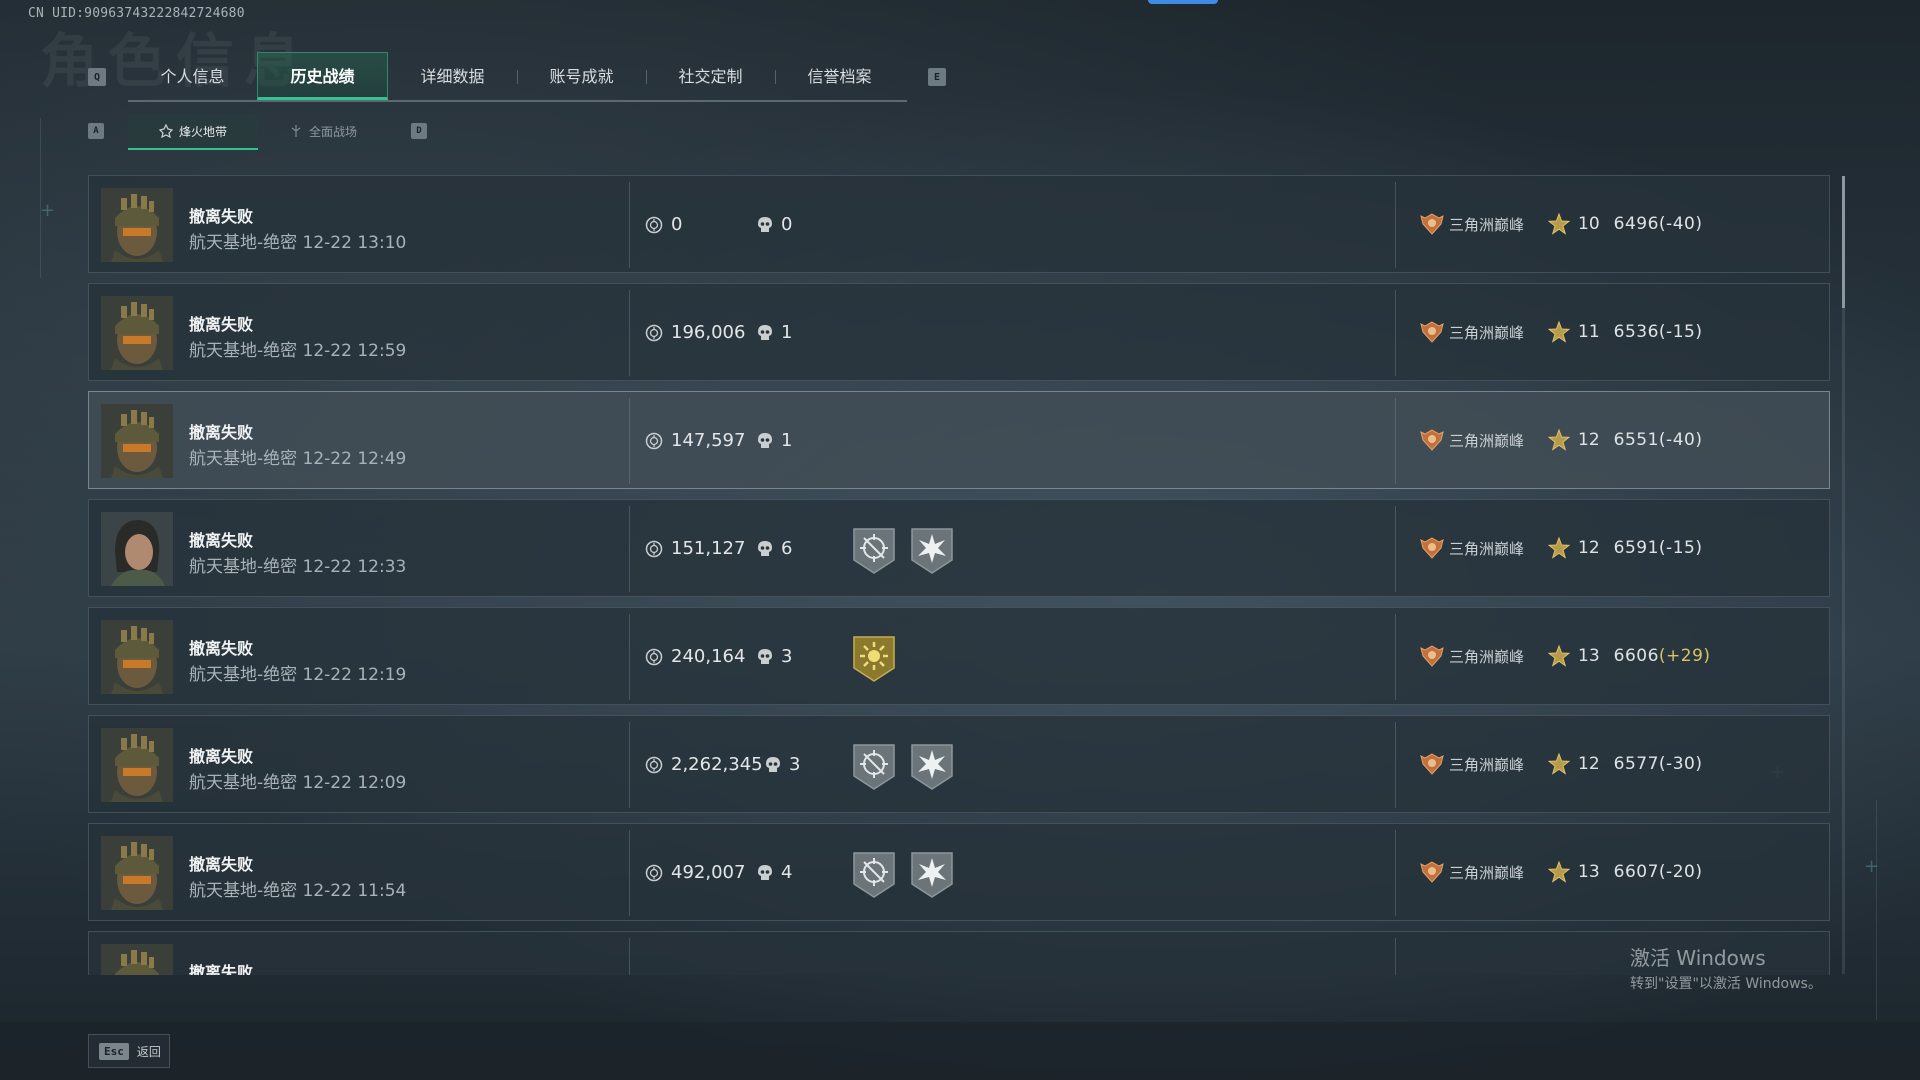 Image resolution: width=1920 pixels, height=1080 pixels. What do you see at coordinates (774, 440) in the screenshot?
I see `kills-stat: 1` at bounding box center [774, 440].